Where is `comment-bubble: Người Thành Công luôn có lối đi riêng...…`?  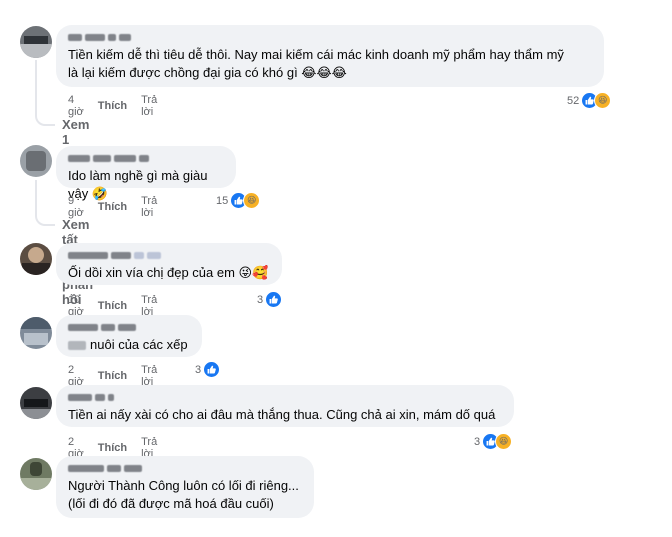
comment-bubble: Người Thành Công luôn có lối đi riêng...… is located at coordinates (185, 487).